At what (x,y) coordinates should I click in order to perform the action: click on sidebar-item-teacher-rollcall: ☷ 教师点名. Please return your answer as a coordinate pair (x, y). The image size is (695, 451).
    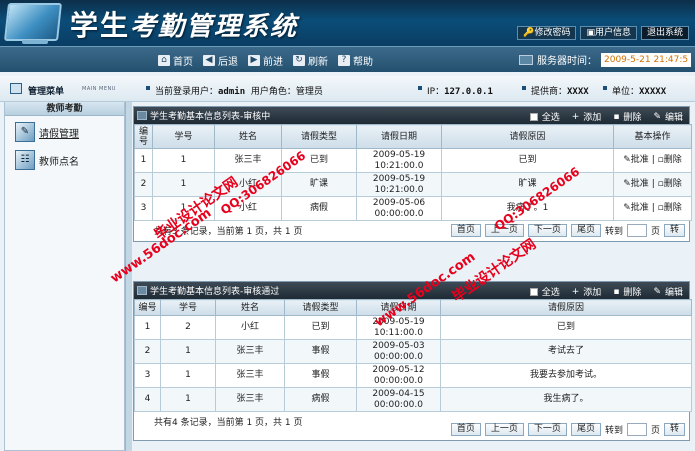
    Looking at the image, I should click on (64, 160).